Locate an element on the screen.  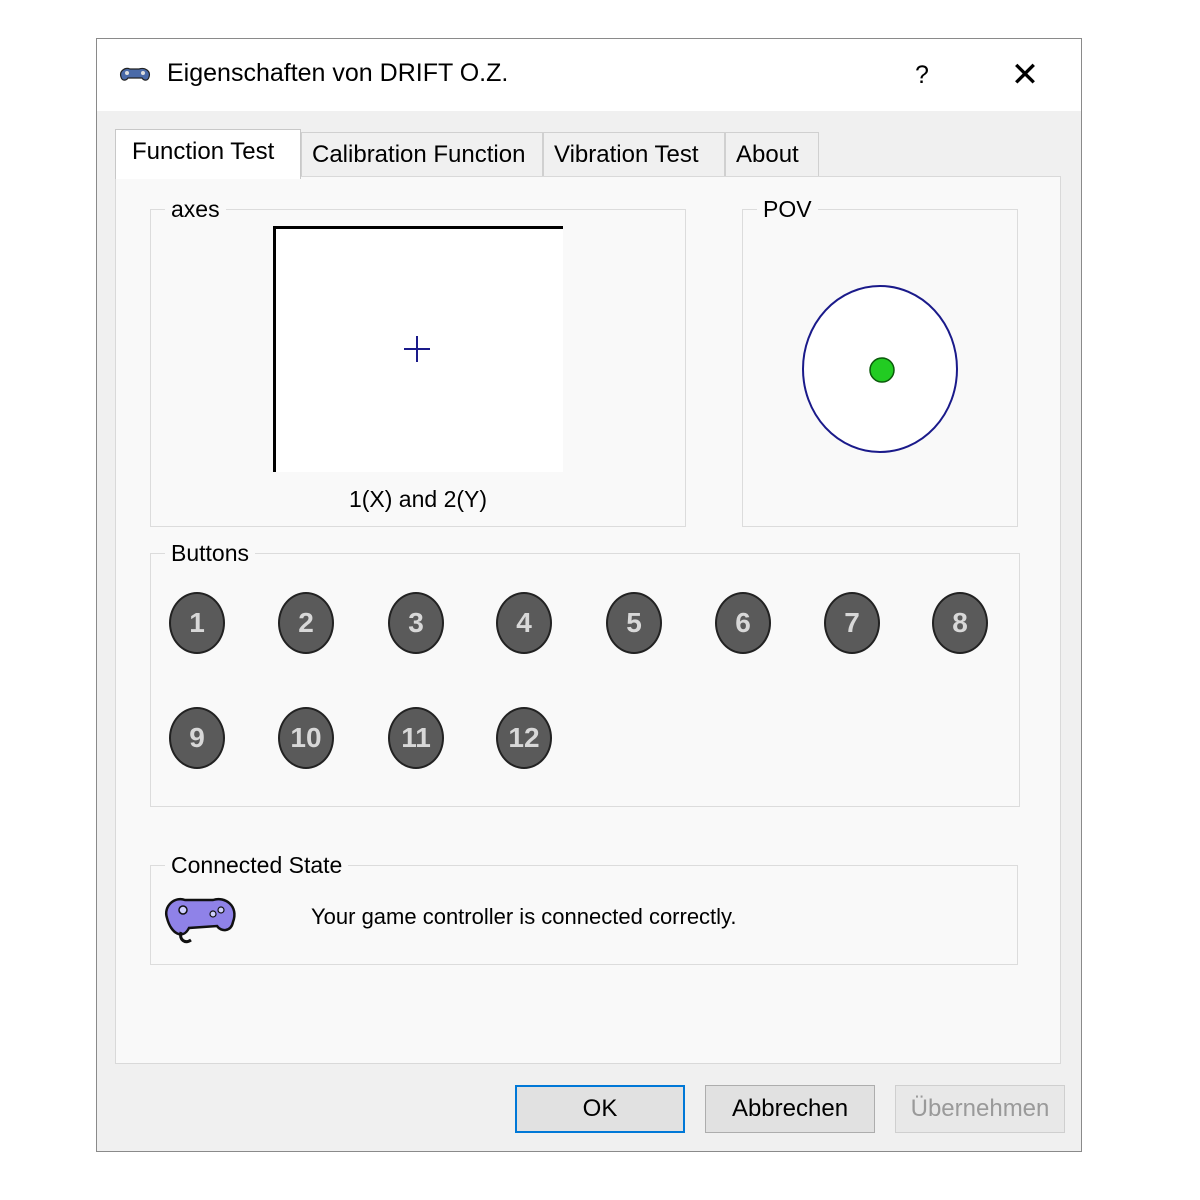
axes-group: axes 1(X) and 2(Y) is located at coordinates (418, 361).